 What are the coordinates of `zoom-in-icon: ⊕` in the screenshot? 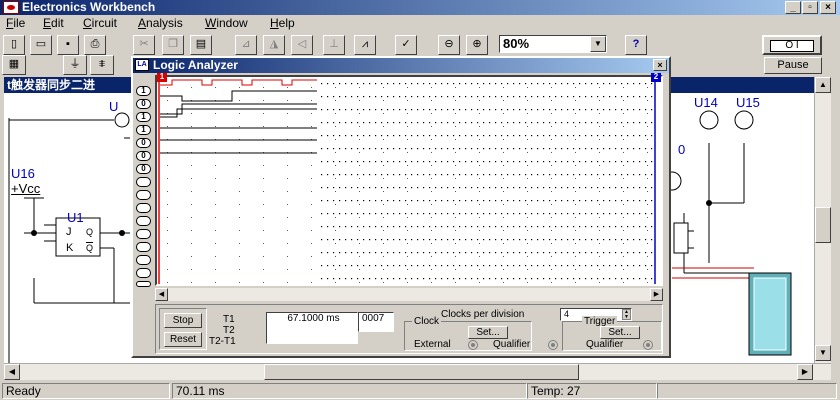 It's located at (477, 45).